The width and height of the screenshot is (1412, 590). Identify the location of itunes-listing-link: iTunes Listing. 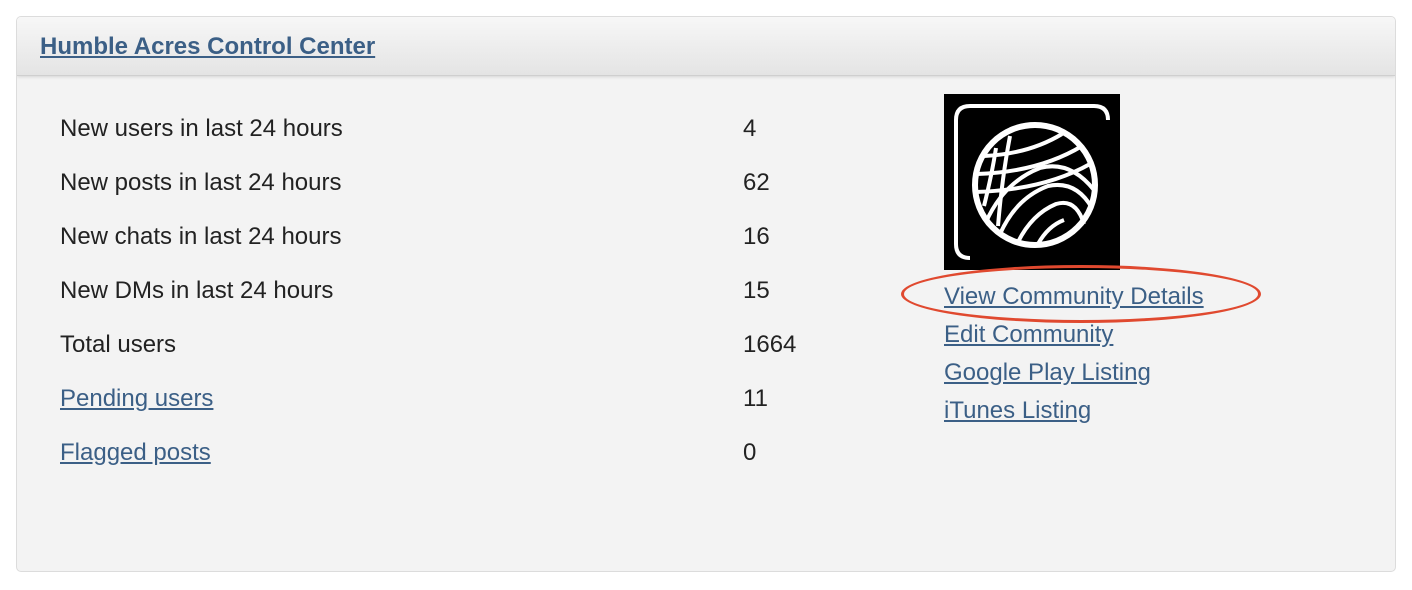
(1074, 416).